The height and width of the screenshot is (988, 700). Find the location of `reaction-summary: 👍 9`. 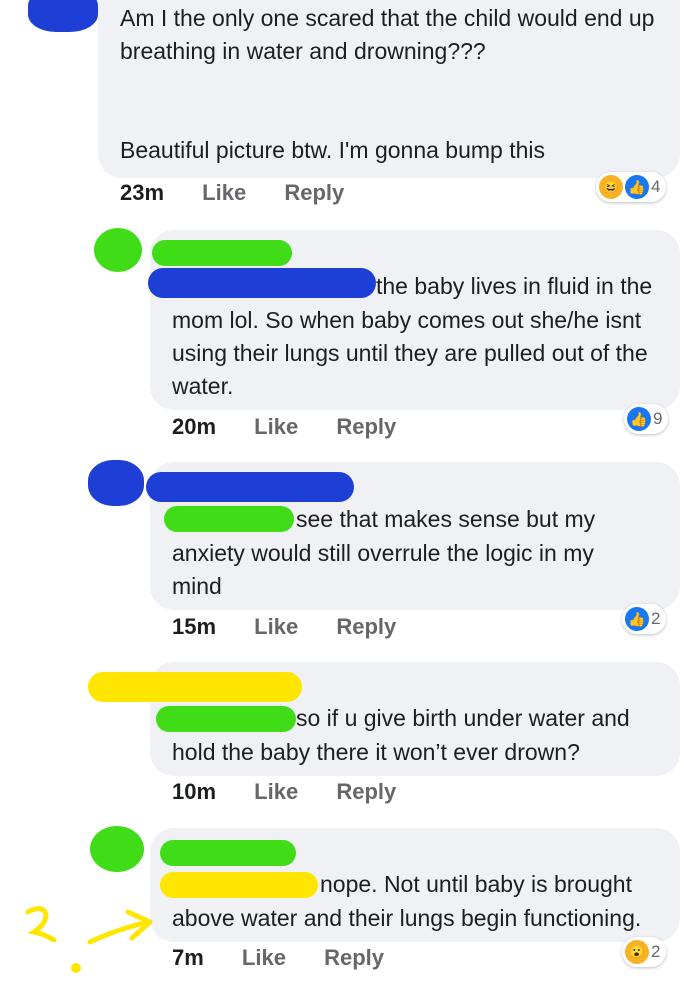

reaction-summary: 👍 9 is located at coordinates (646, 419).